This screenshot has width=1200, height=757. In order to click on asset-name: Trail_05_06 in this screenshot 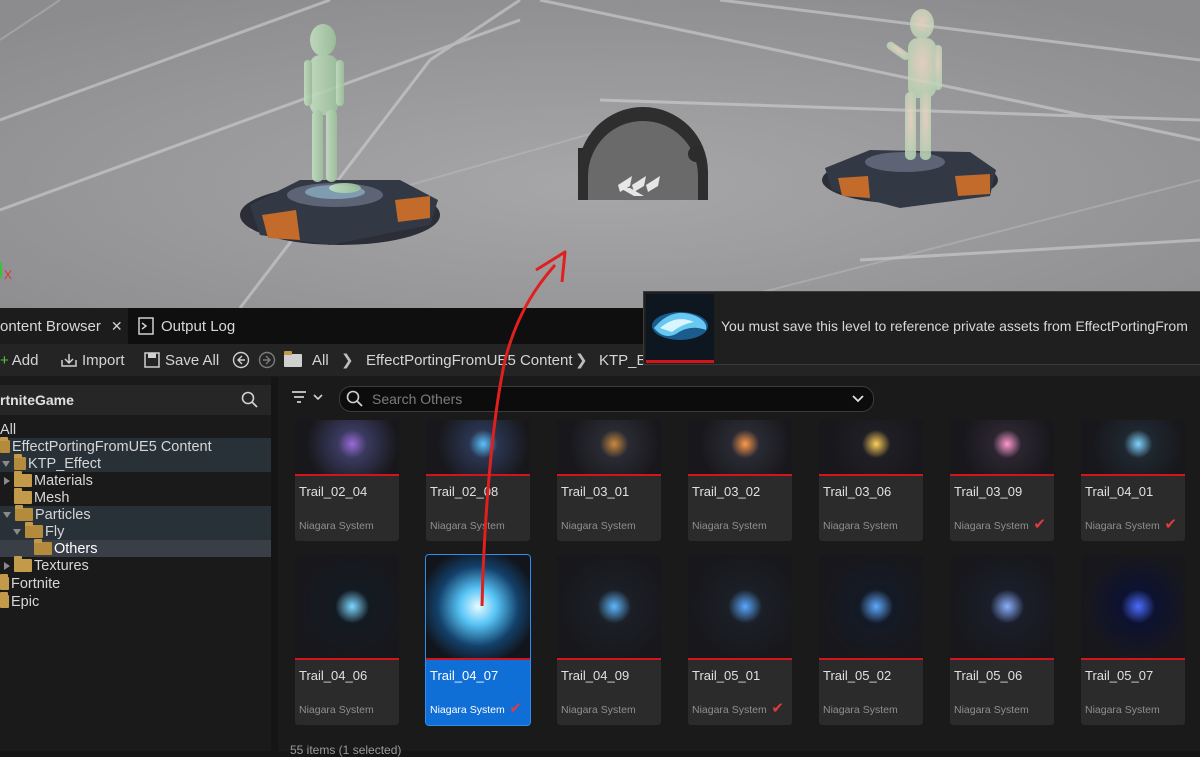, I will do `click(988, 675)`.